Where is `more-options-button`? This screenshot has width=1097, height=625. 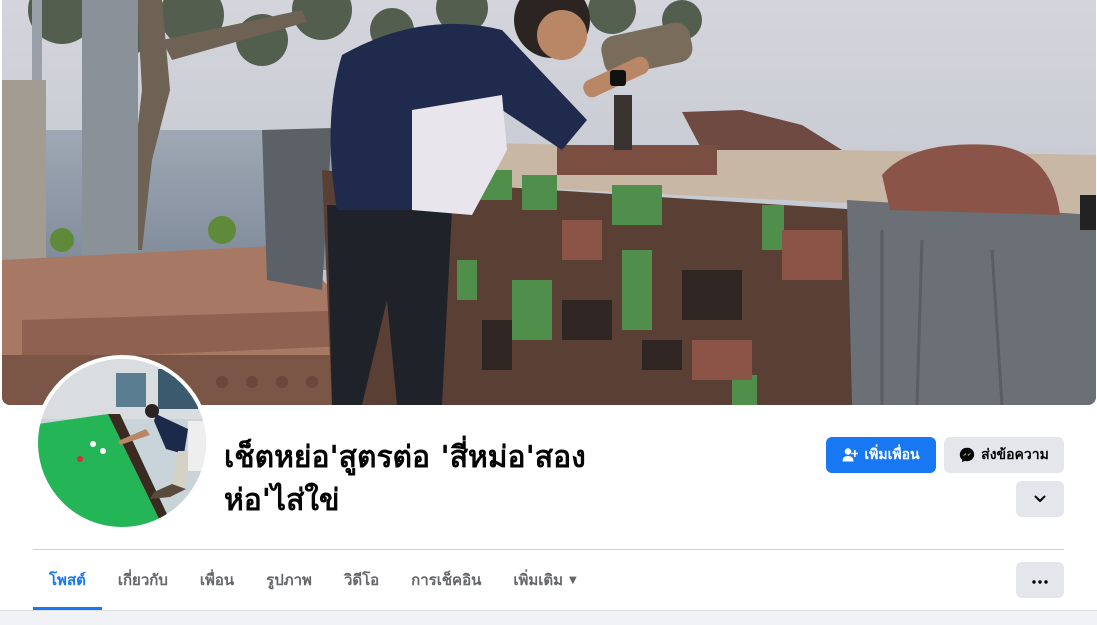 more-options-button is located at coordinates (1040, 580).